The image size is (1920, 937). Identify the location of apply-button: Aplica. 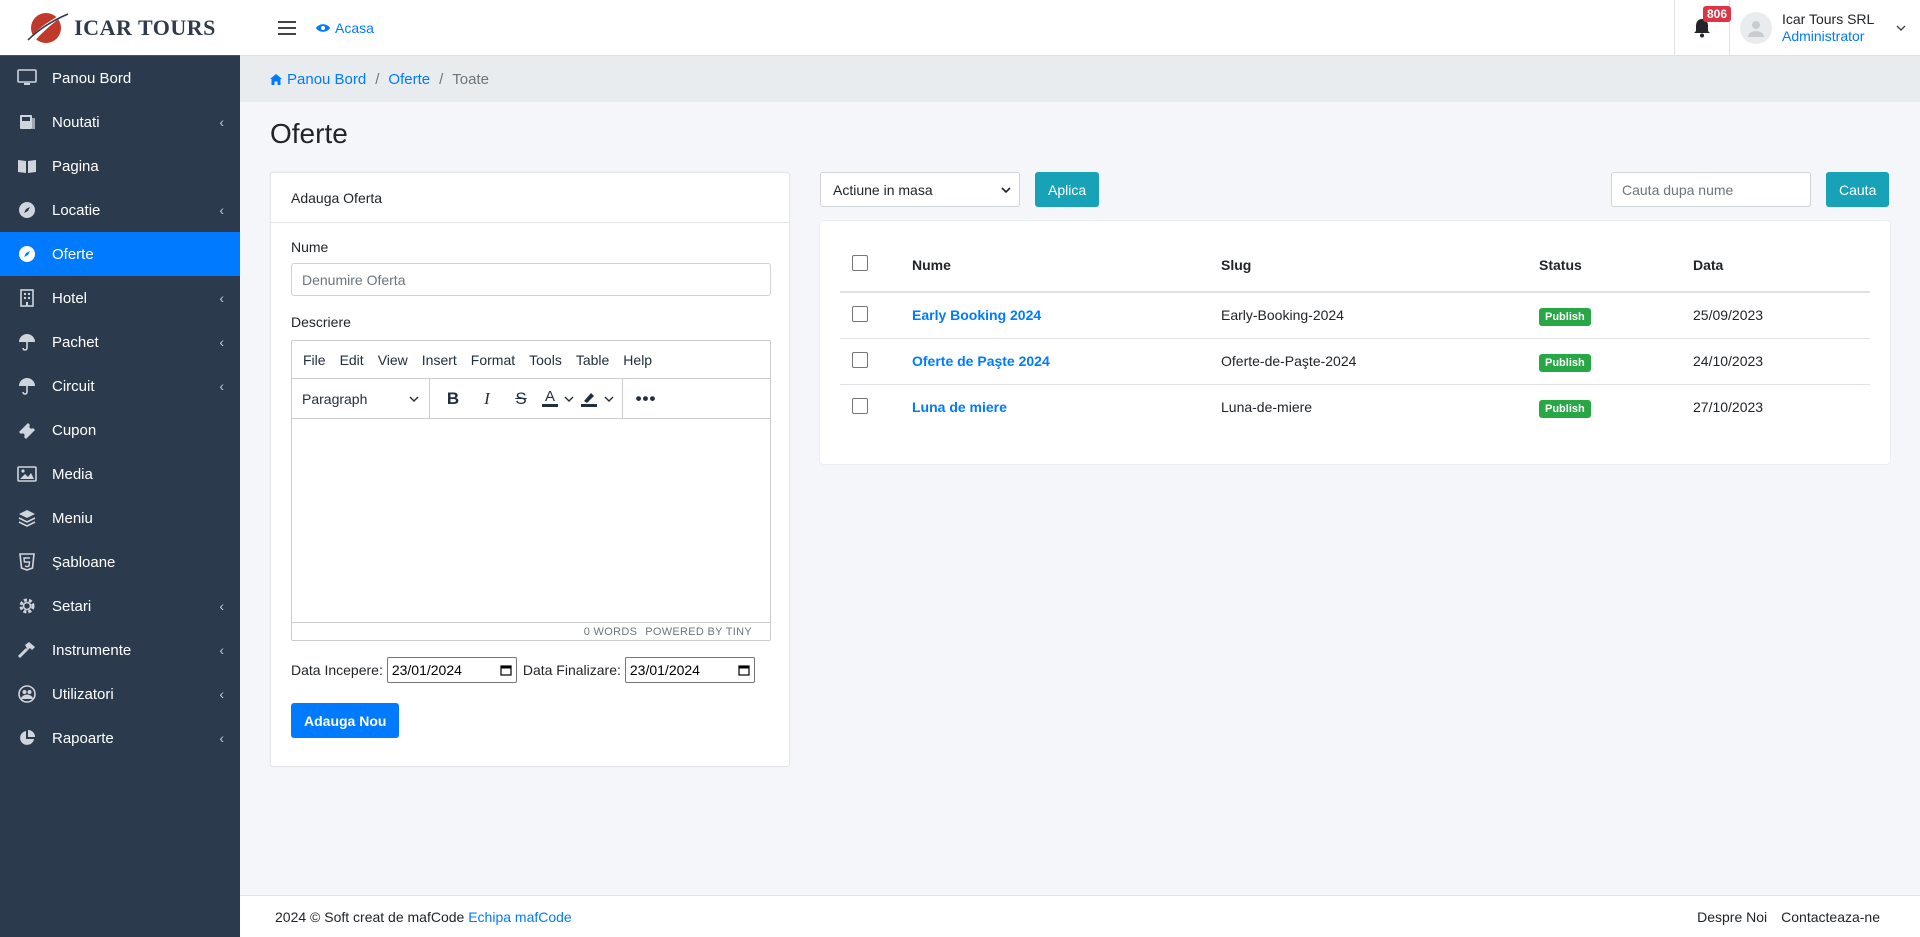
(1067, 189).